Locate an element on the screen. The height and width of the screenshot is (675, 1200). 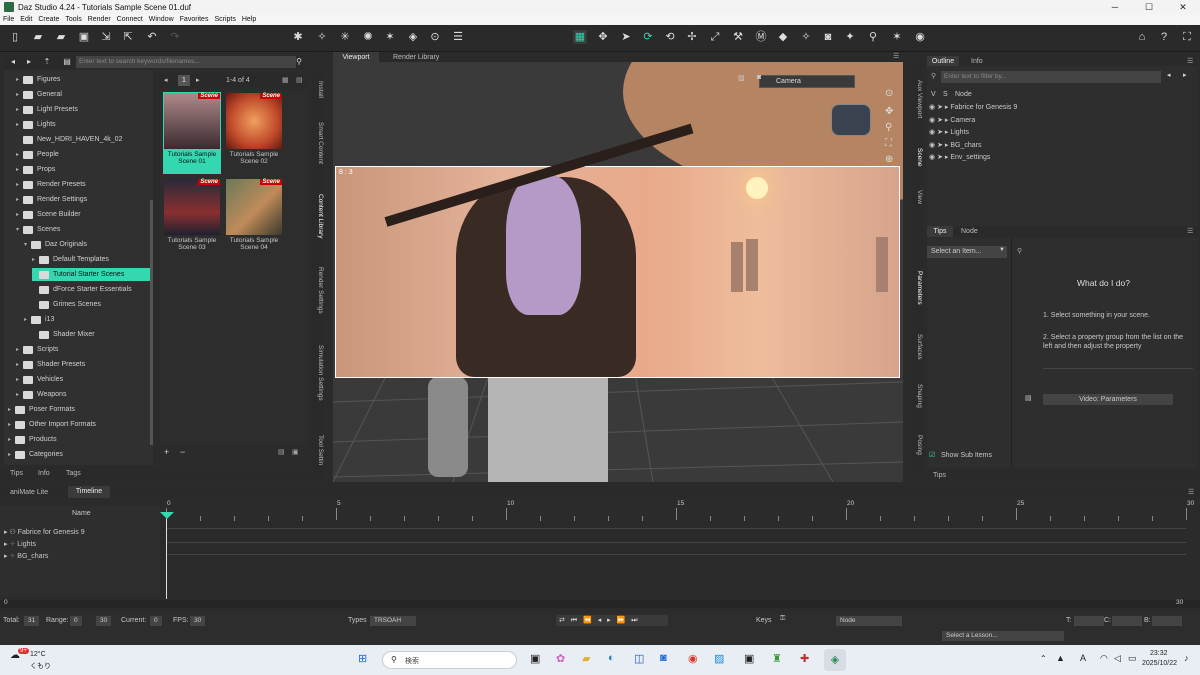
track-lights: ▸ ⁘ Lights is located at coordinates (20, 544).